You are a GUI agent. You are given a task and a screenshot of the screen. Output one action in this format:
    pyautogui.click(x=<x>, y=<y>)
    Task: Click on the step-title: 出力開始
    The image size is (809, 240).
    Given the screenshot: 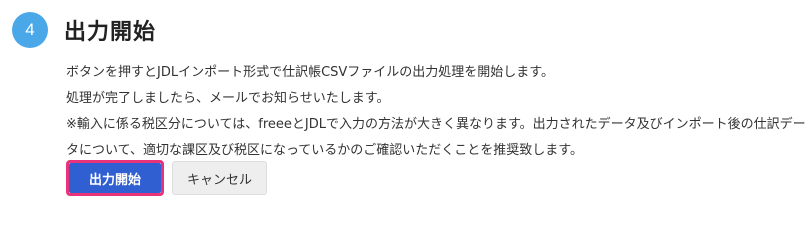 What is the action you would take?
    pyautogui.click(x=110, y=32)
    